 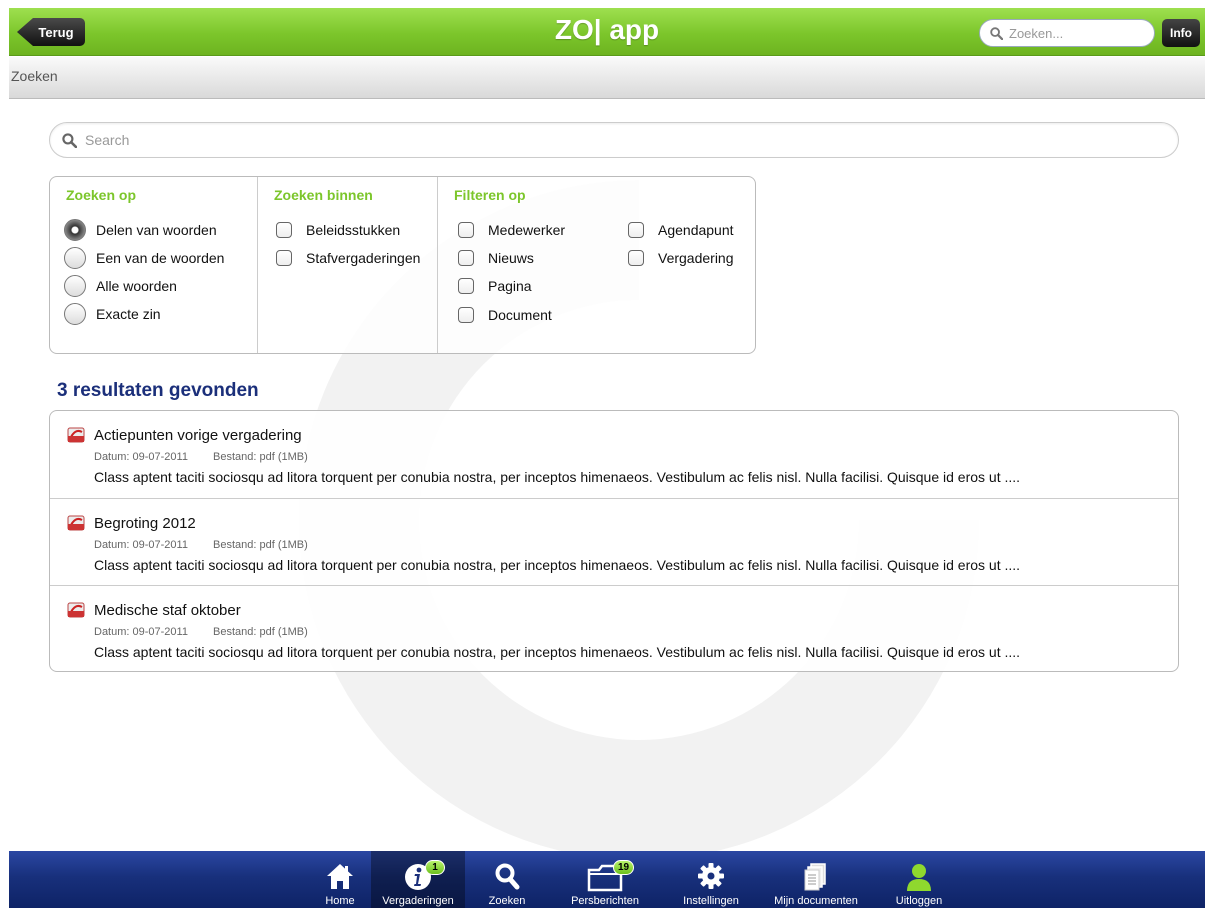 I want to click on tab-instellingen: Instellingen, so click(x=711, y=879).